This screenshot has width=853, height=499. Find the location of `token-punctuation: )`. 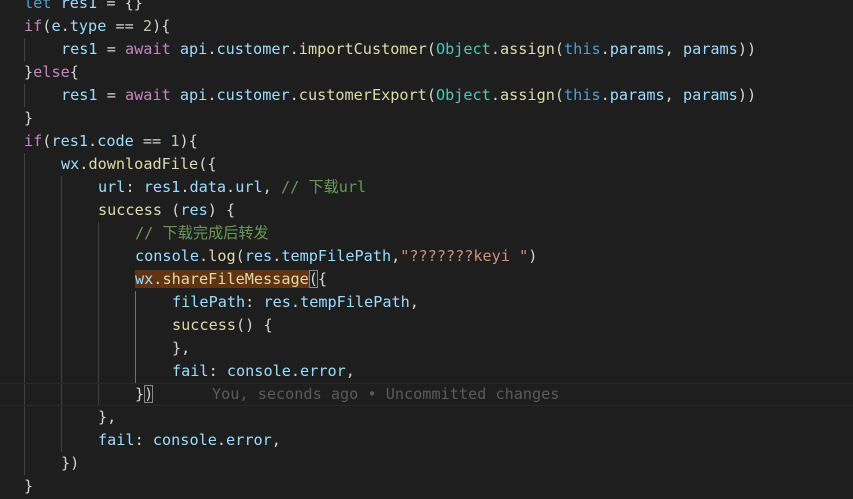

token-punctuation: ) is located at coordinates (533, 256).